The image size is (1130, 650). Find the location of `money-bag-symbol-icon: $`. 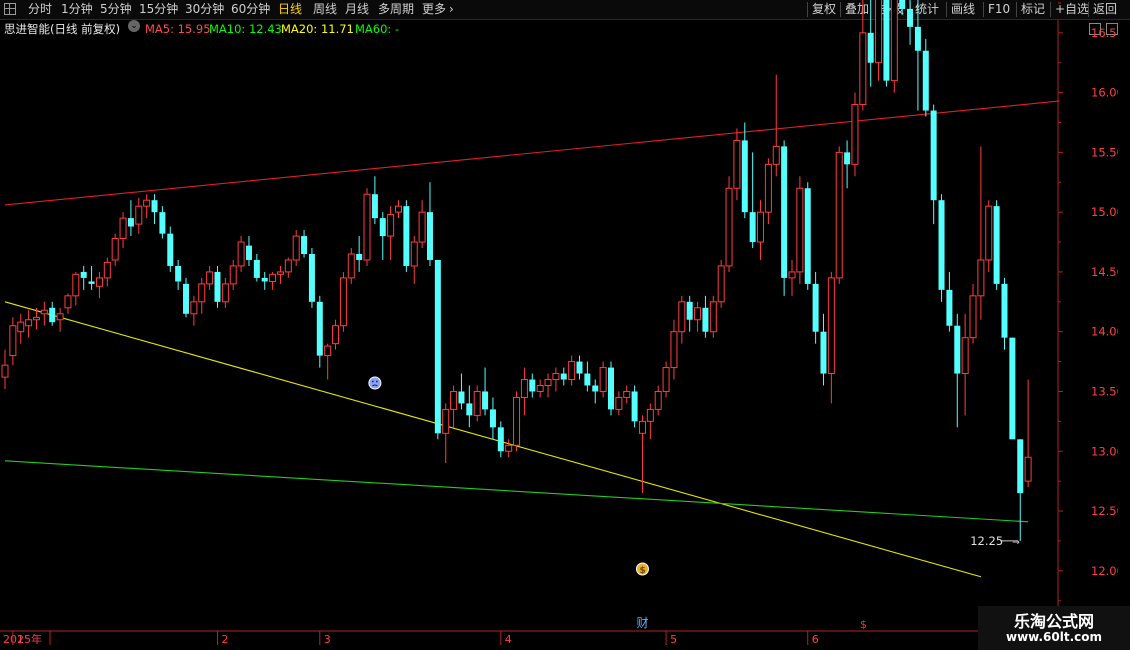

money-bag-symbol-icon: $ is located at coordinates (642, 571).